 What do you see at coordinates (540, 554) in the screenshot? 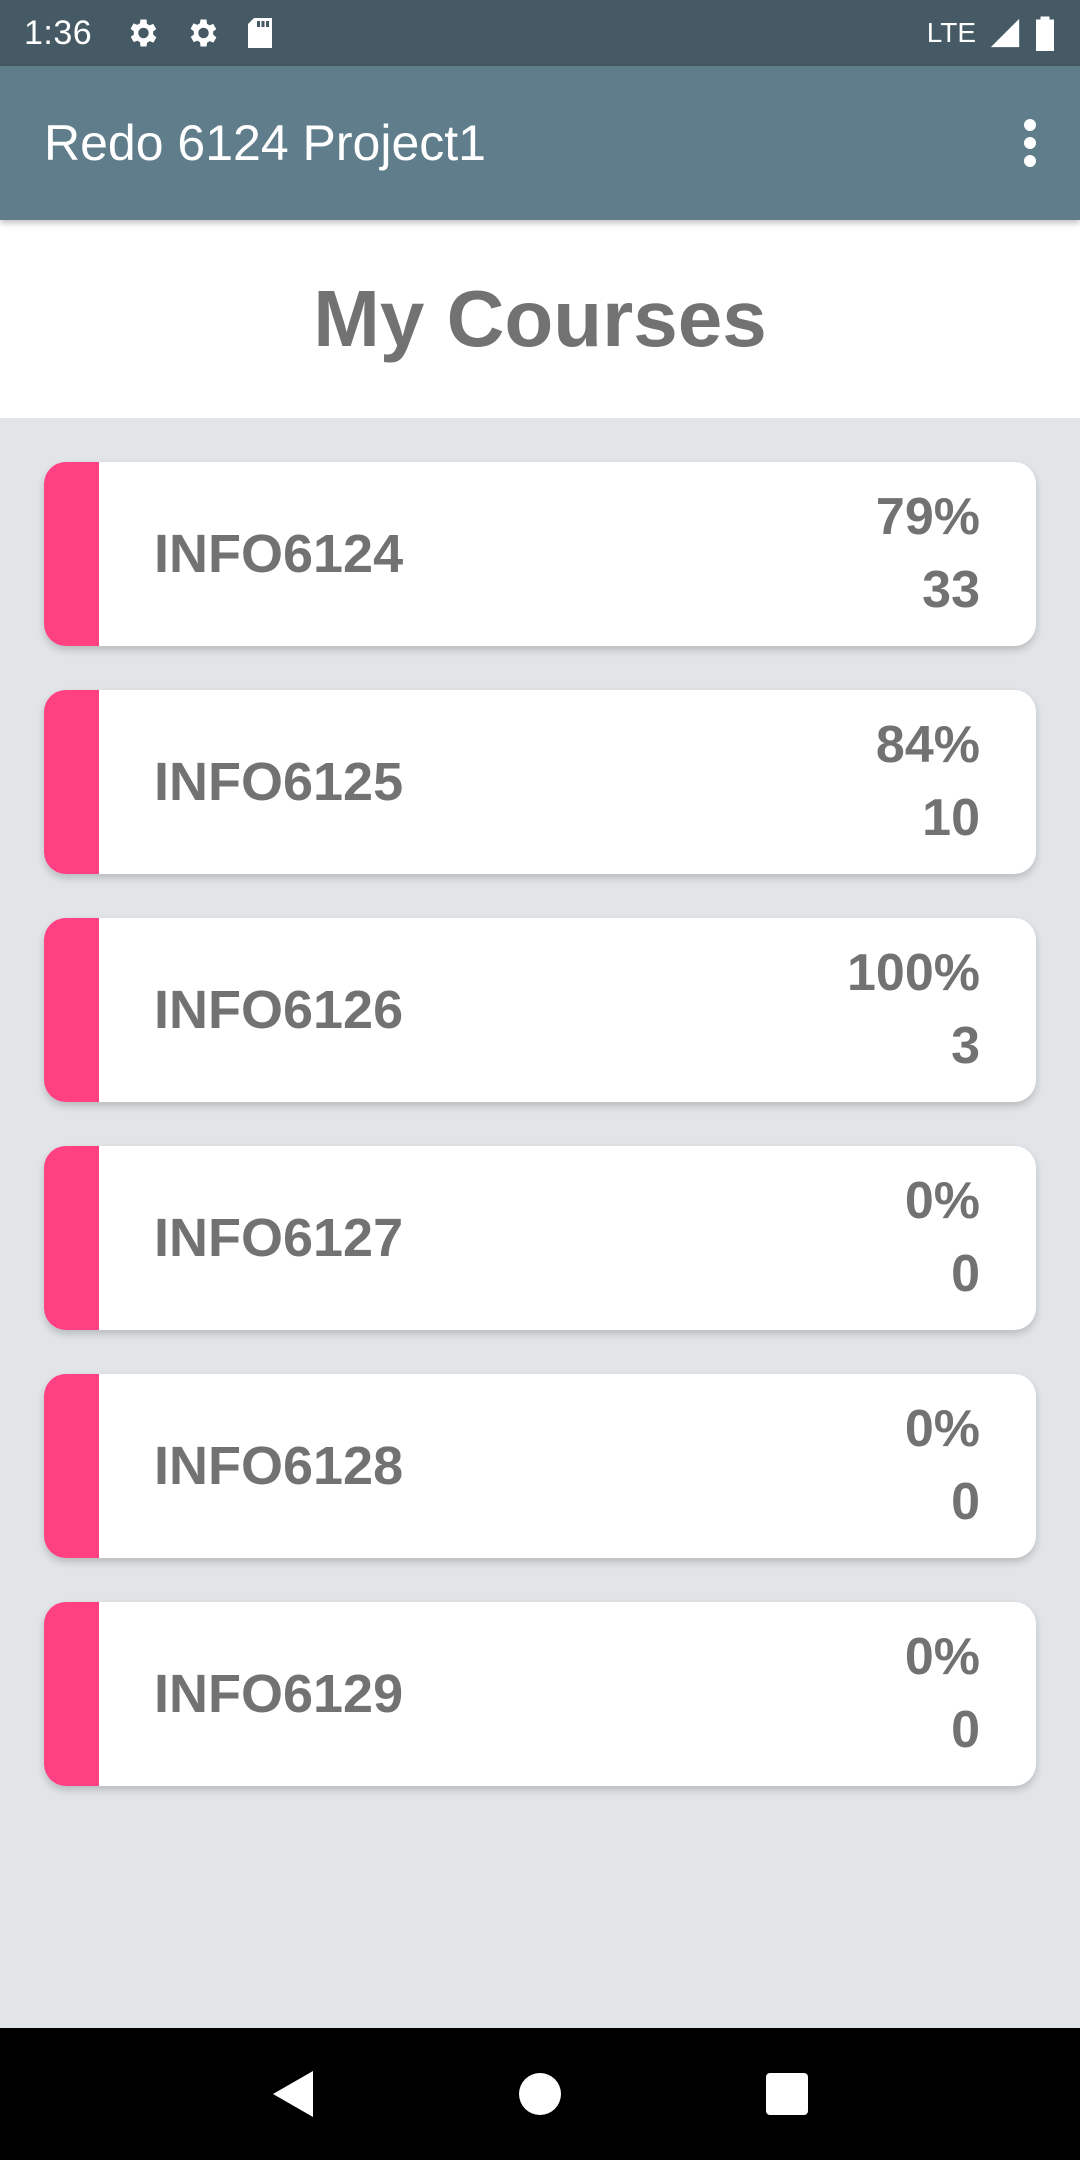
I see `course-card: INFO6124 79% 33` at bounding box center [540, 554].